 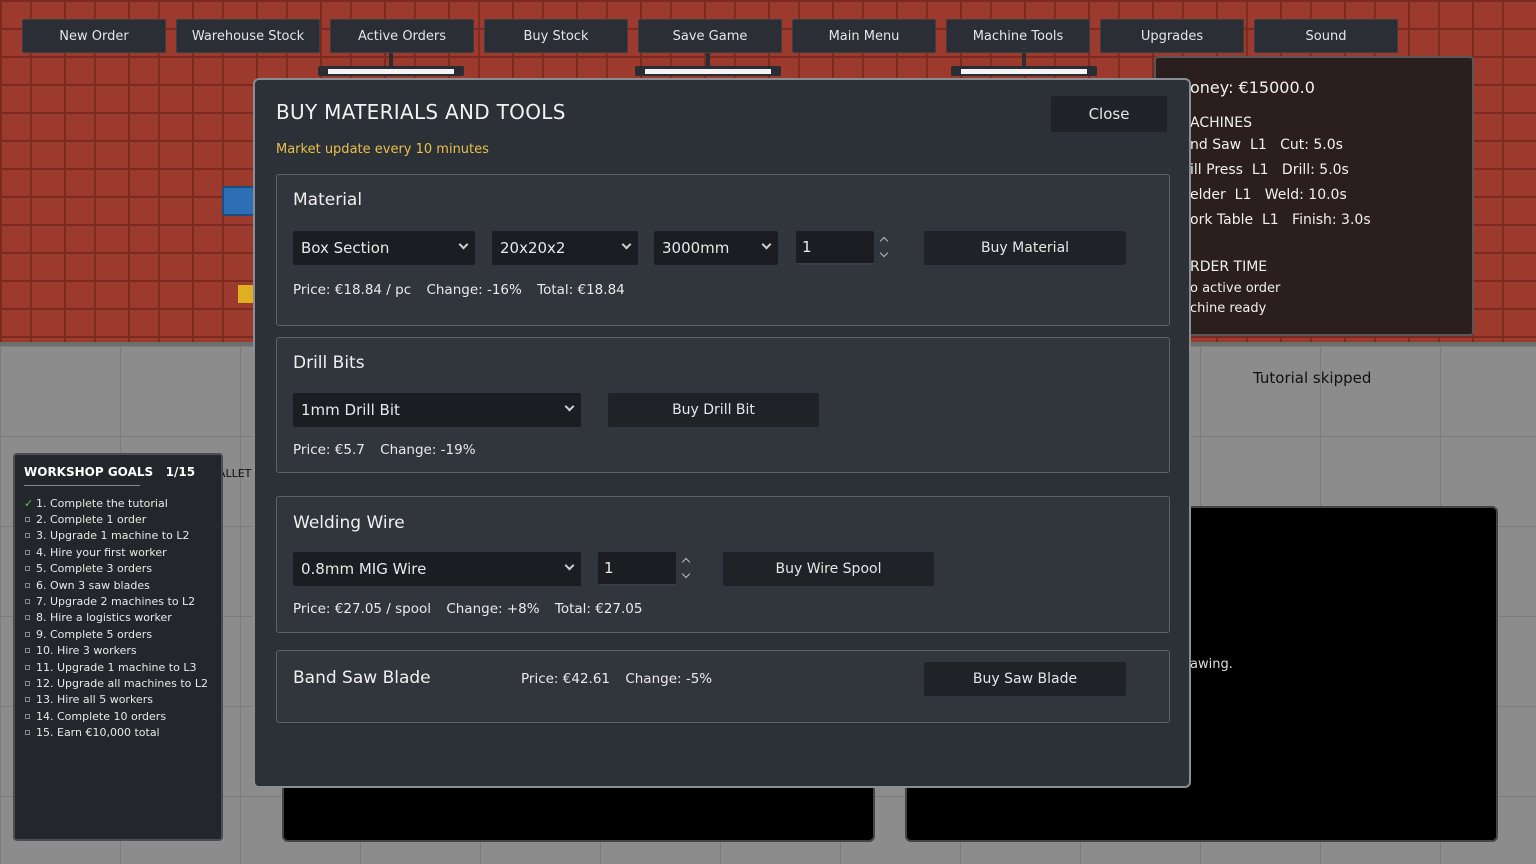 What do you see at coordinates (1326, 36) in the screenshot?
I see `sound-button: Sound` at bounding box center [1326, 36].